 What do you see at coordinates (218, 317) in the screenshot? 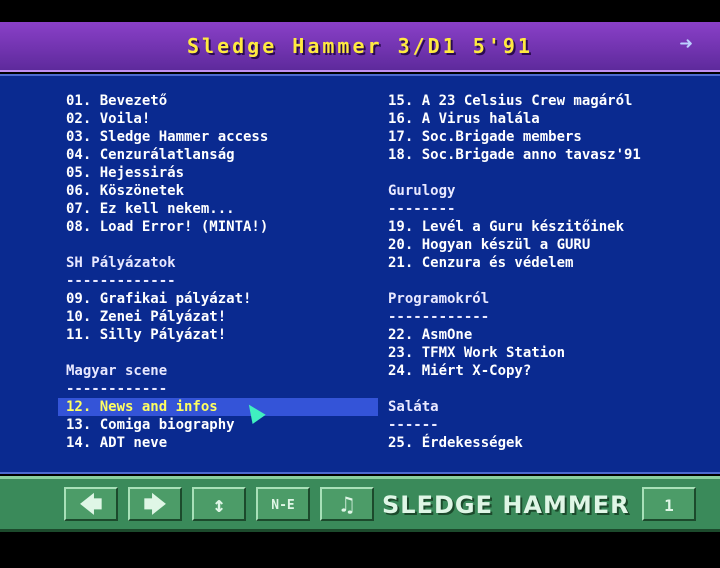
I see `menu-item: 10. Zenei Pályázat!` at bounding box center [218, 317].